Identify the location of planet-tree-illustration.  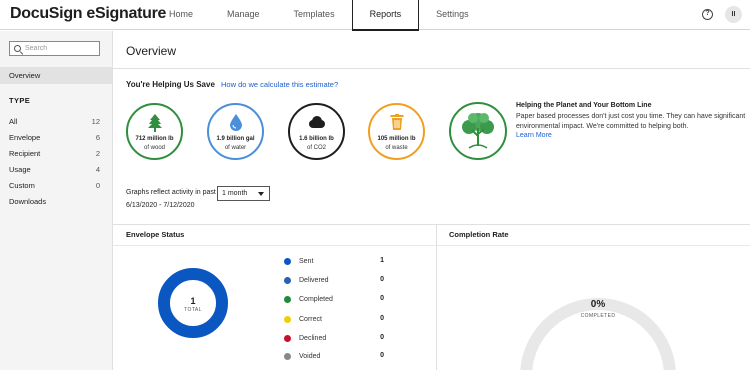
(478, 131).